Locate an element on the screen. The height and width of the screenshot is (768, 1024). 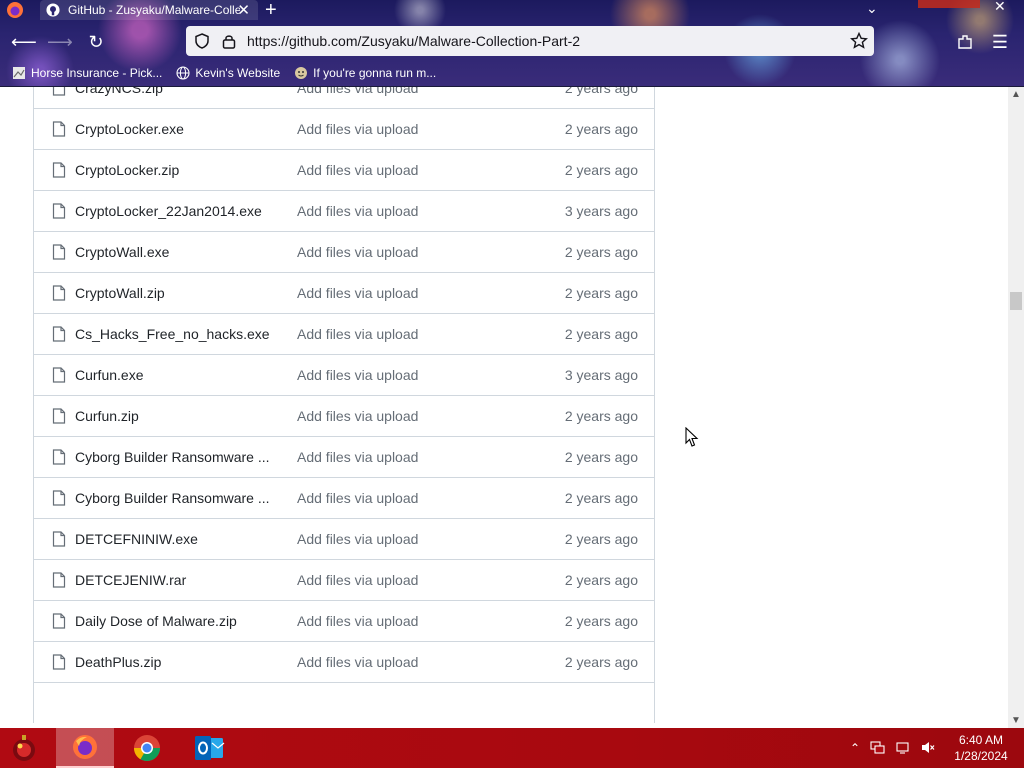
shield-icon is located at coordinates (202, 41).